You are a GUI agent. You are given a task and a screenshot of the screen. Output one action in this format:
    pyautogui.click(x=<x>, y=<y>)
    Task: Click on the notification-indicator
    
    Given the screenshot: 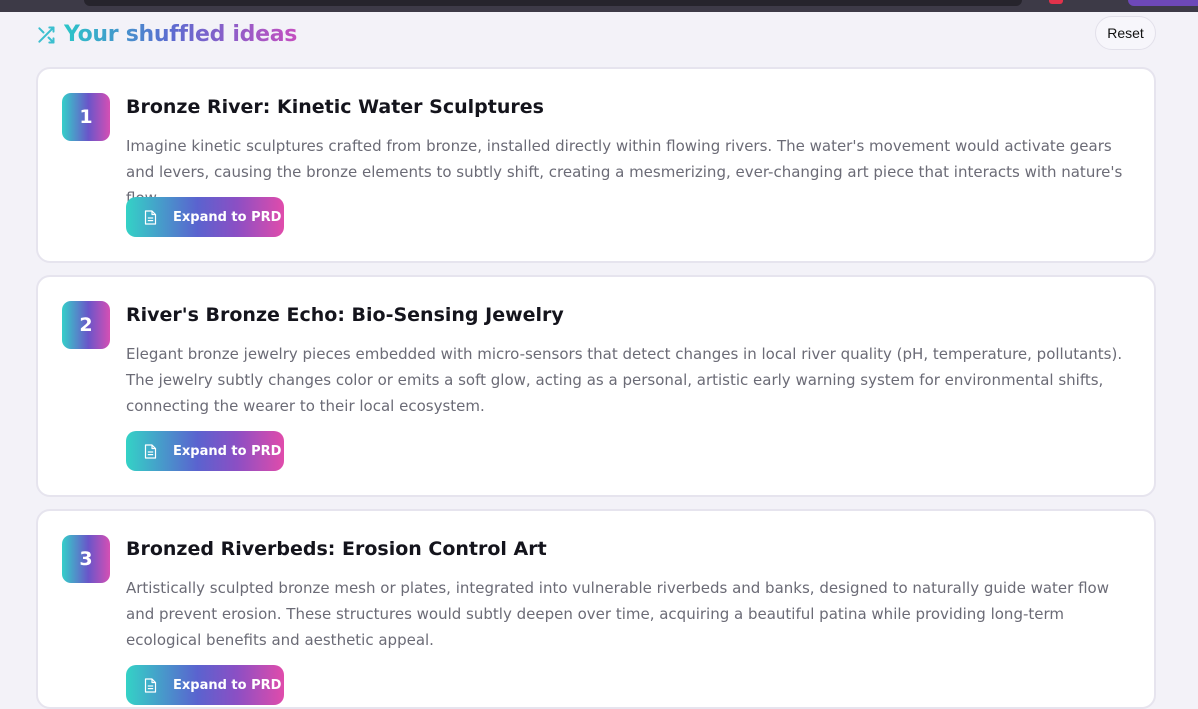 What is the action you would take?
    pyautogui.click(x=1056, y=2)
    